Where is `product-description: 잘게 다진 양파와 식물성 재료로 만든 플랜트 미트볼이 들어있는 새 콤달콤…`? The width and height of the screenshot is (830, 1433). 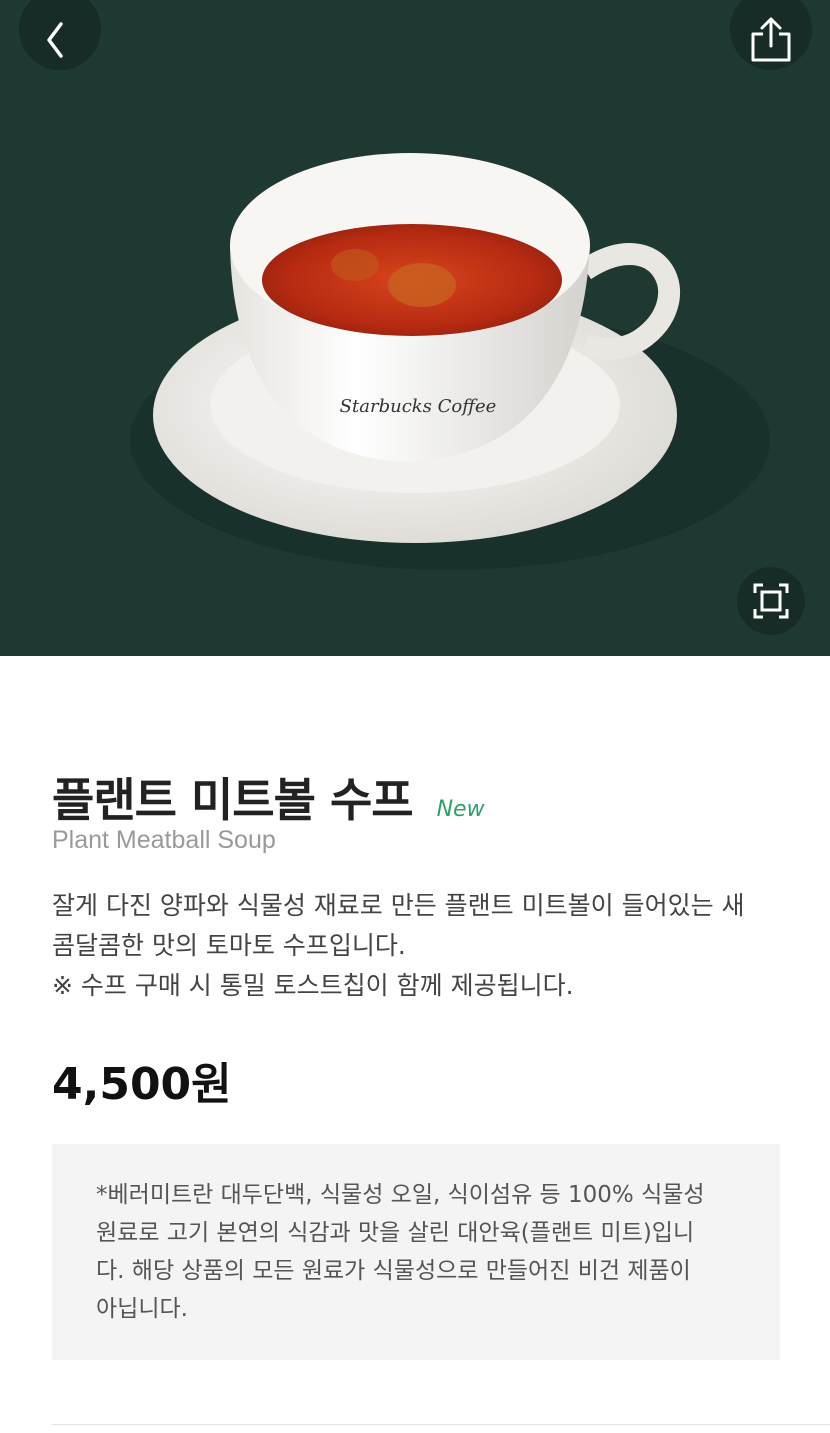 product-description: 잘게 다진 양파와 식물성 재료로 만든 플랜트 미트볼이 들어있는 새 콤달콤… is located at coordinates (422, 946).